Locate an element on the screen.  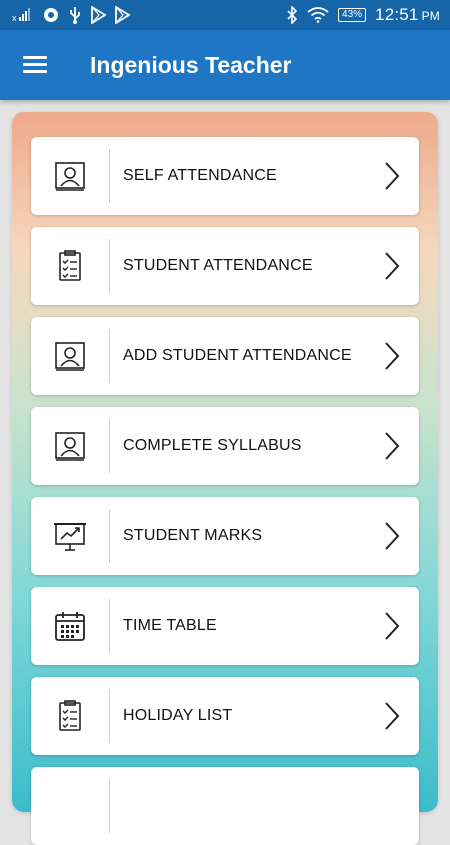
calendar-icon is located at coordinates (70, 626).